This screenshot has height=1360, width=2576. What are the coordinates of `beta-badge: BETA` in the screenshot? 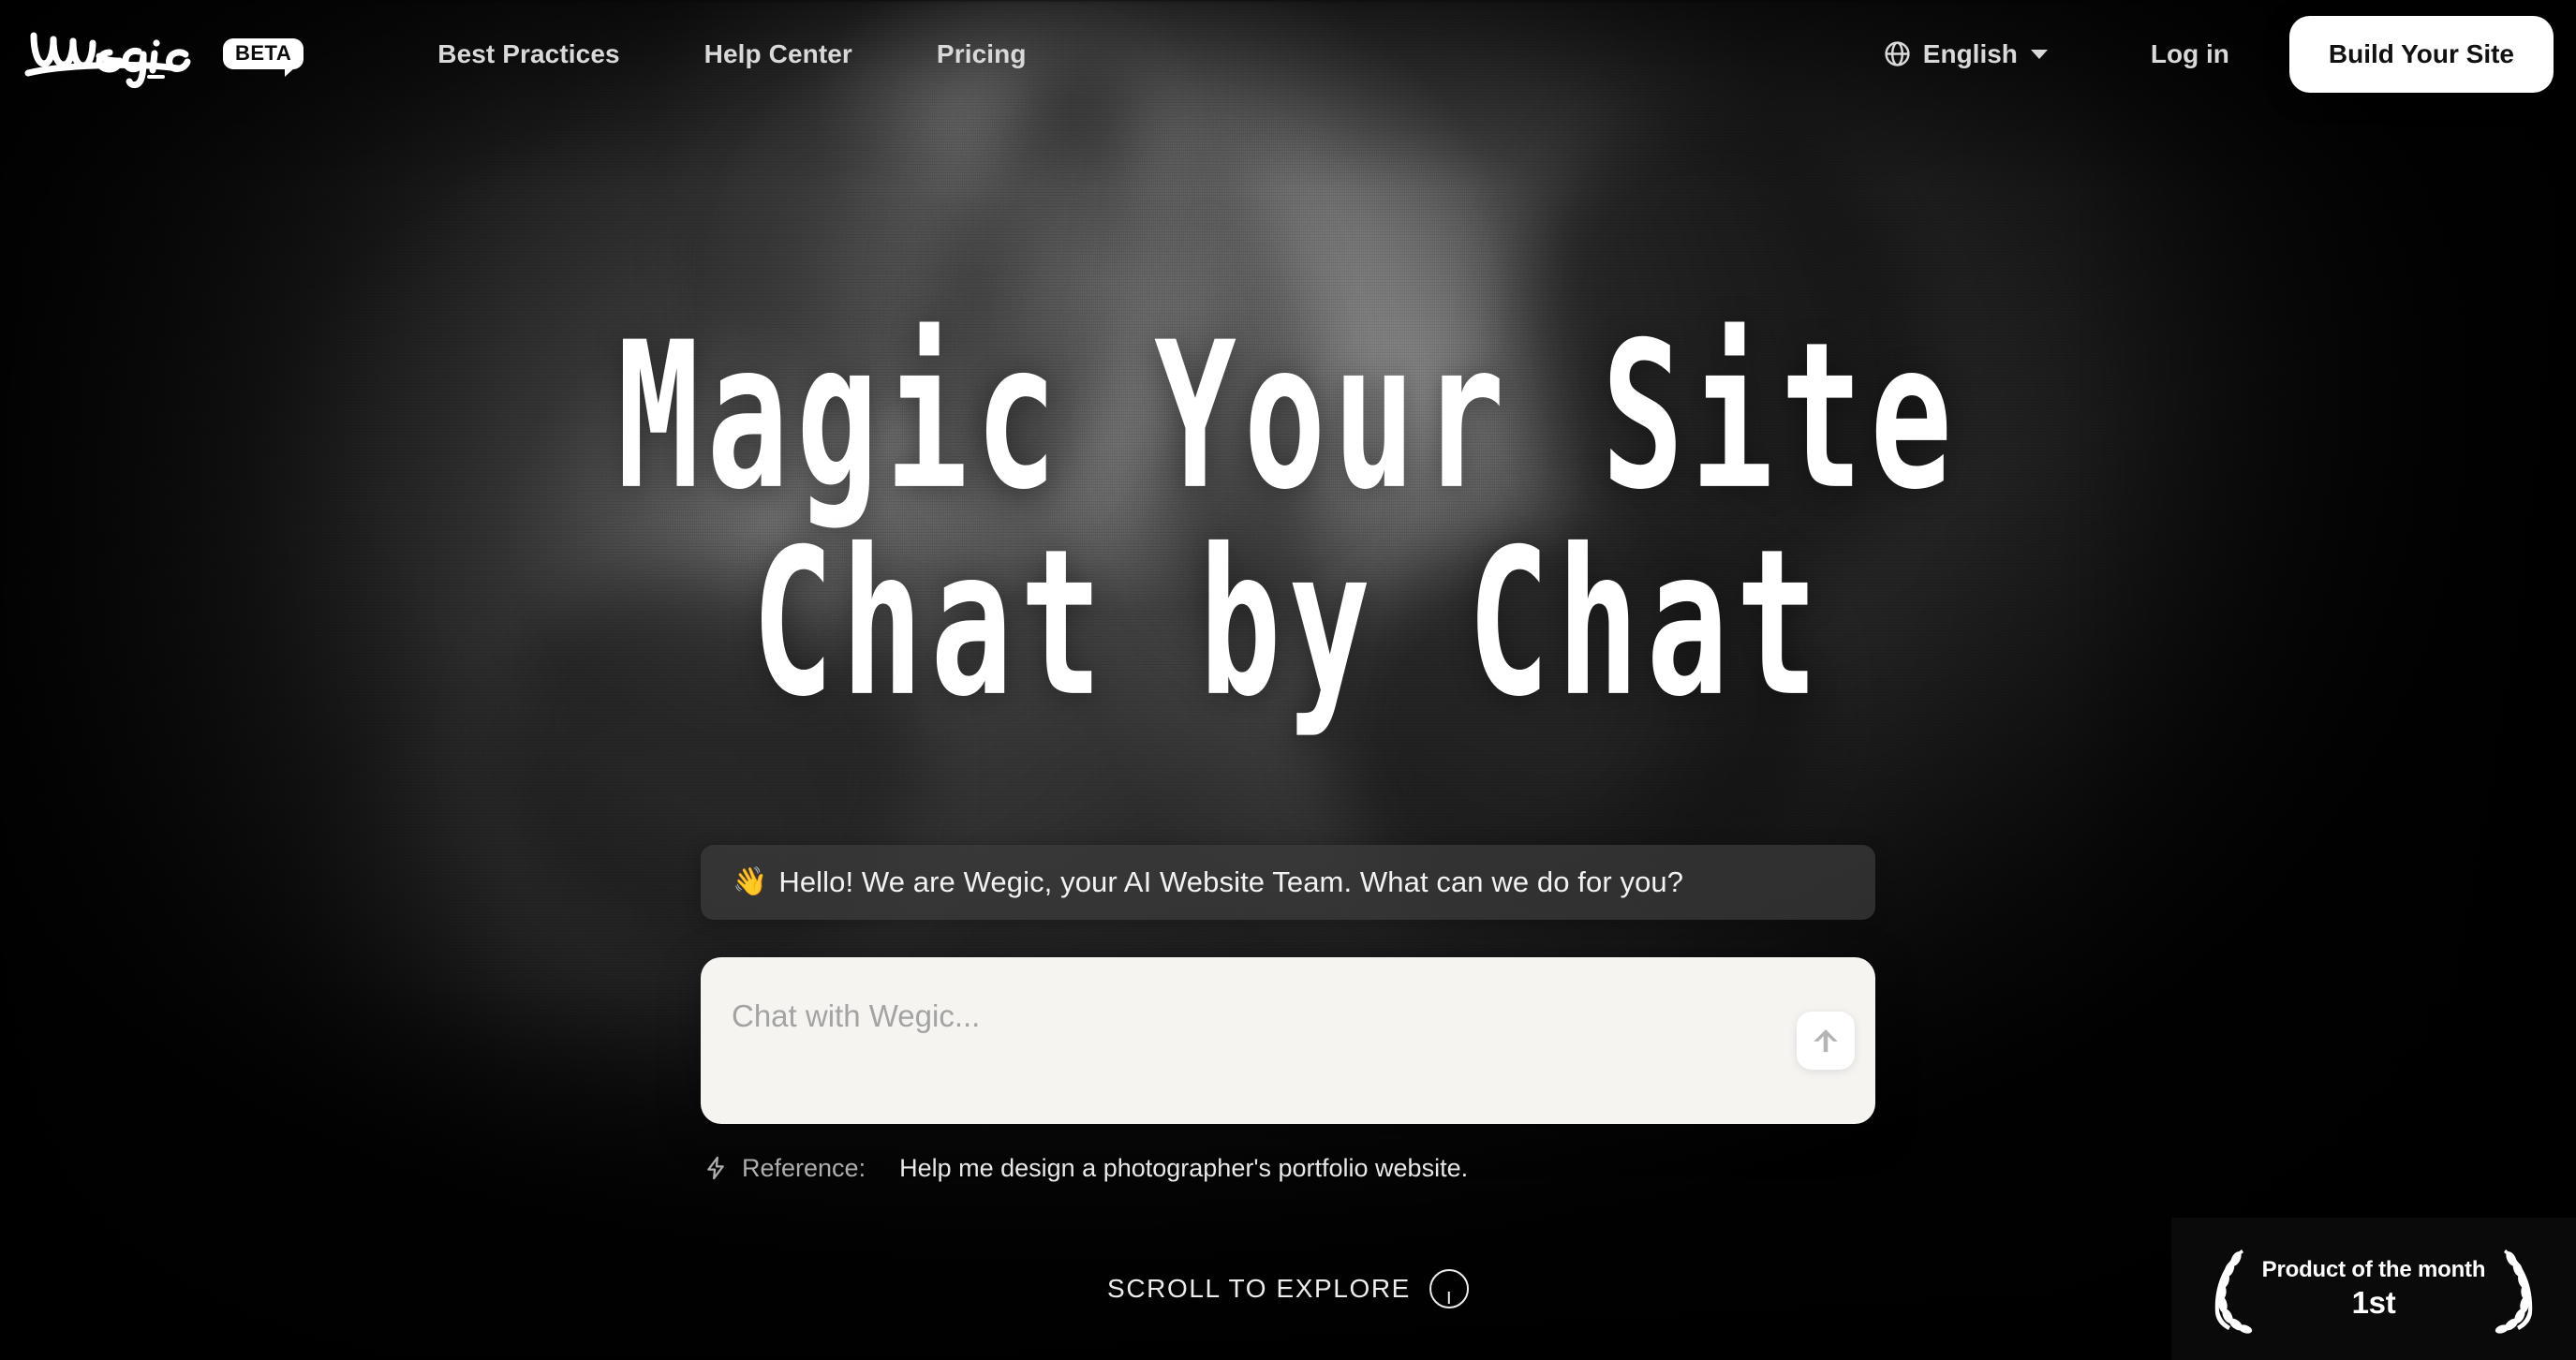 It's located at (264, 57).